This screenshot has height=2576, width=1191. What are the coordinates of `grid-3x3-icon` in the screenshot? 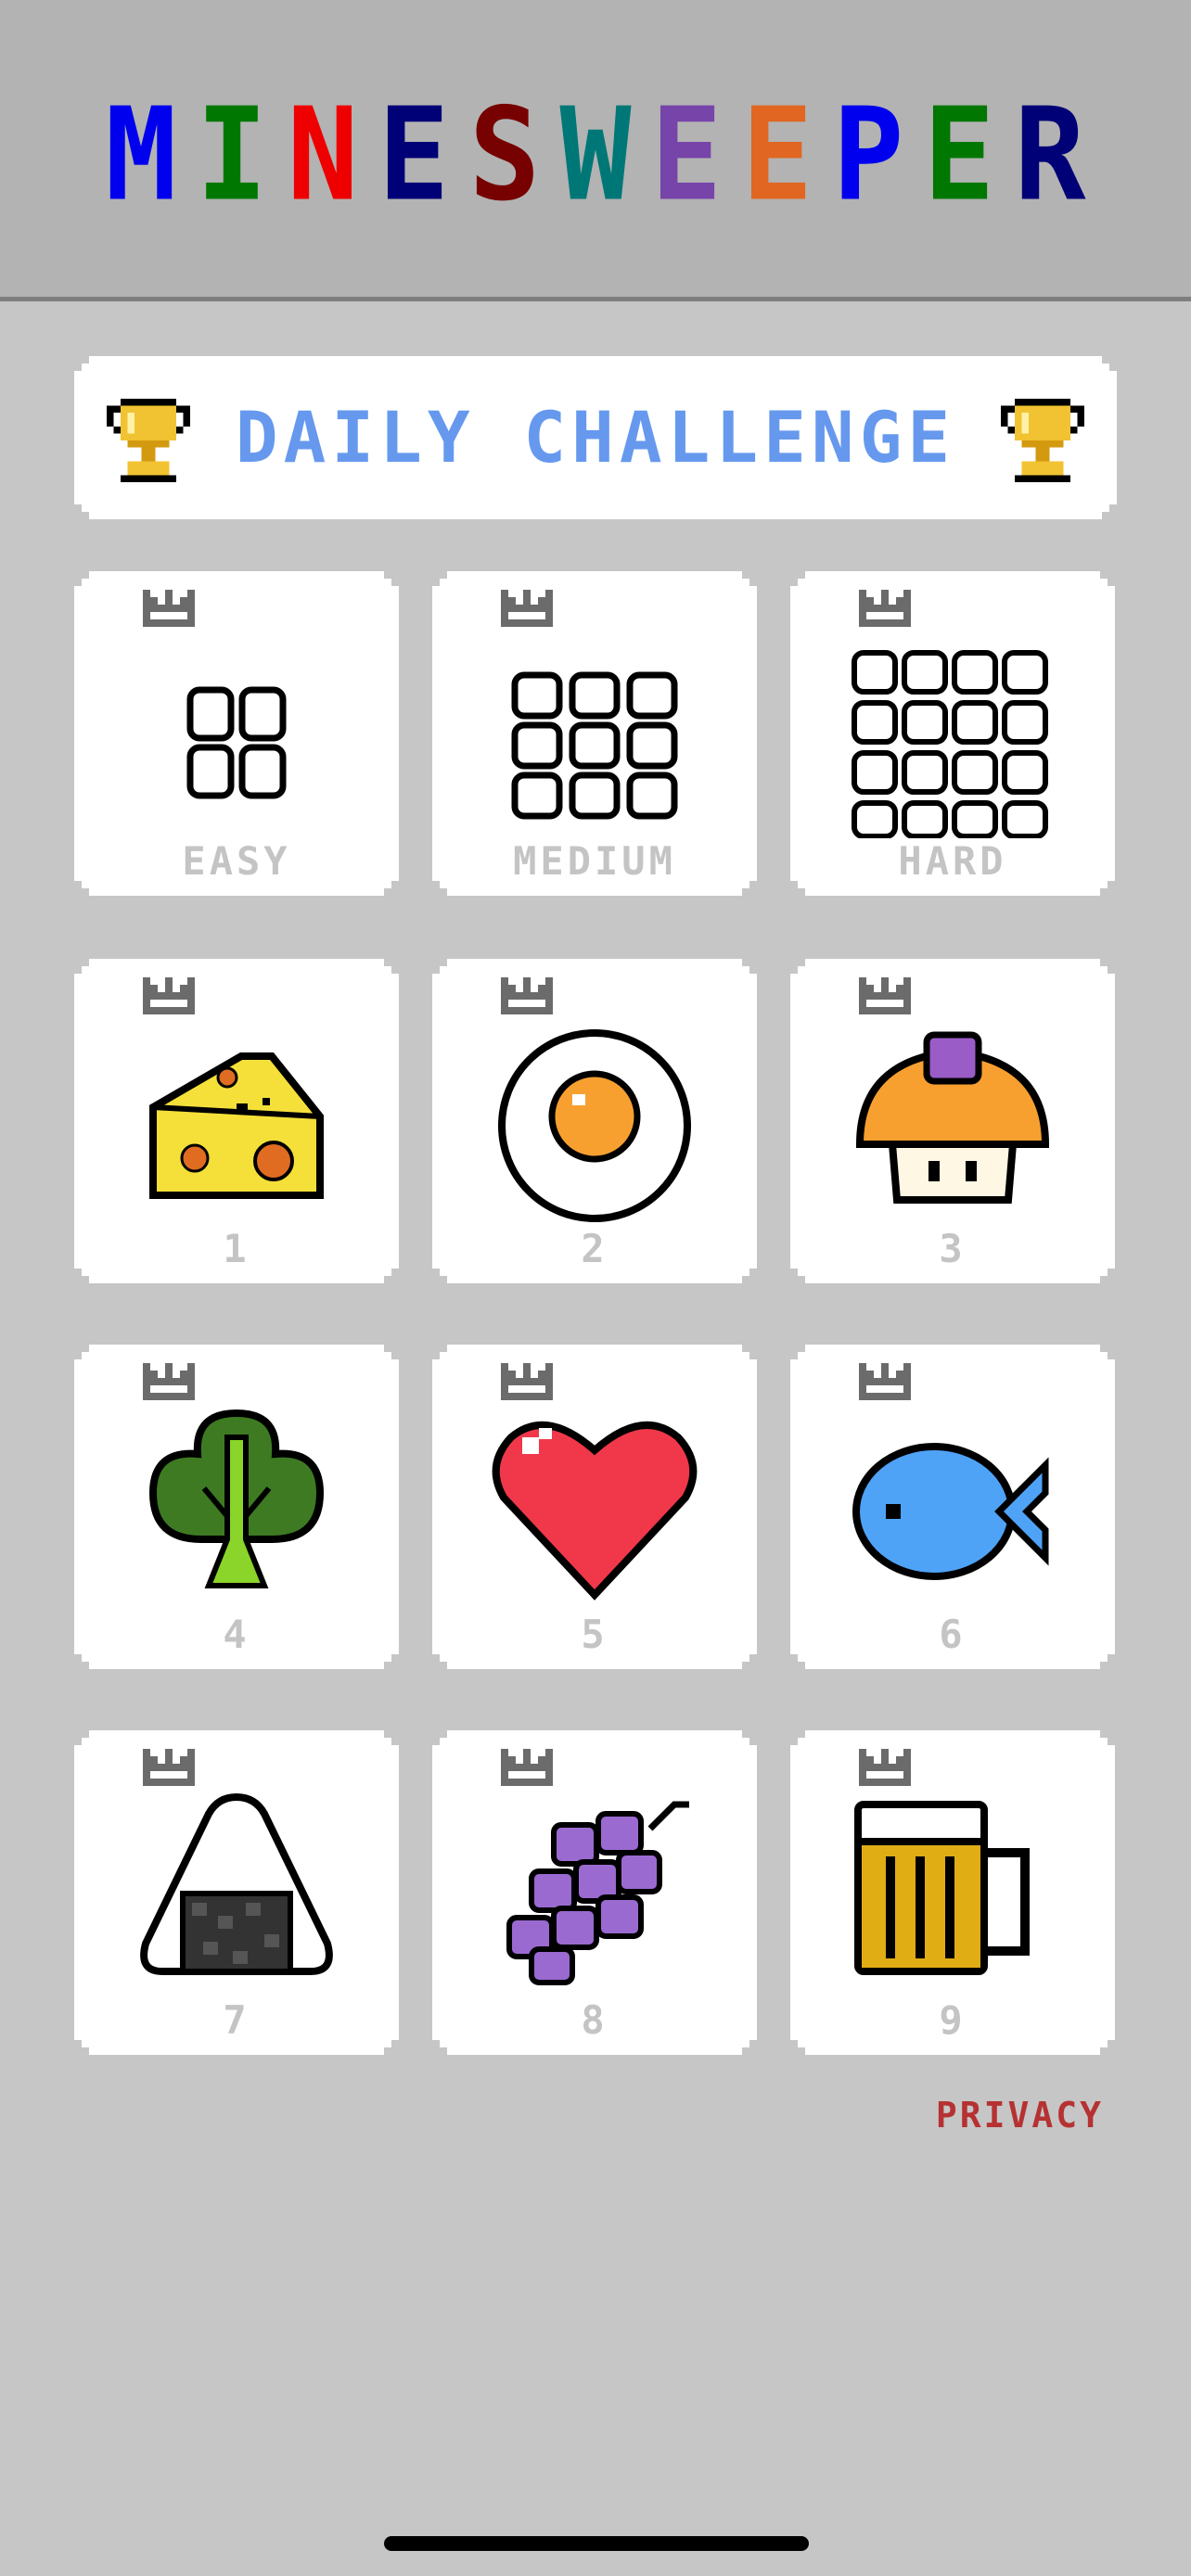 It's located at (594, 732).